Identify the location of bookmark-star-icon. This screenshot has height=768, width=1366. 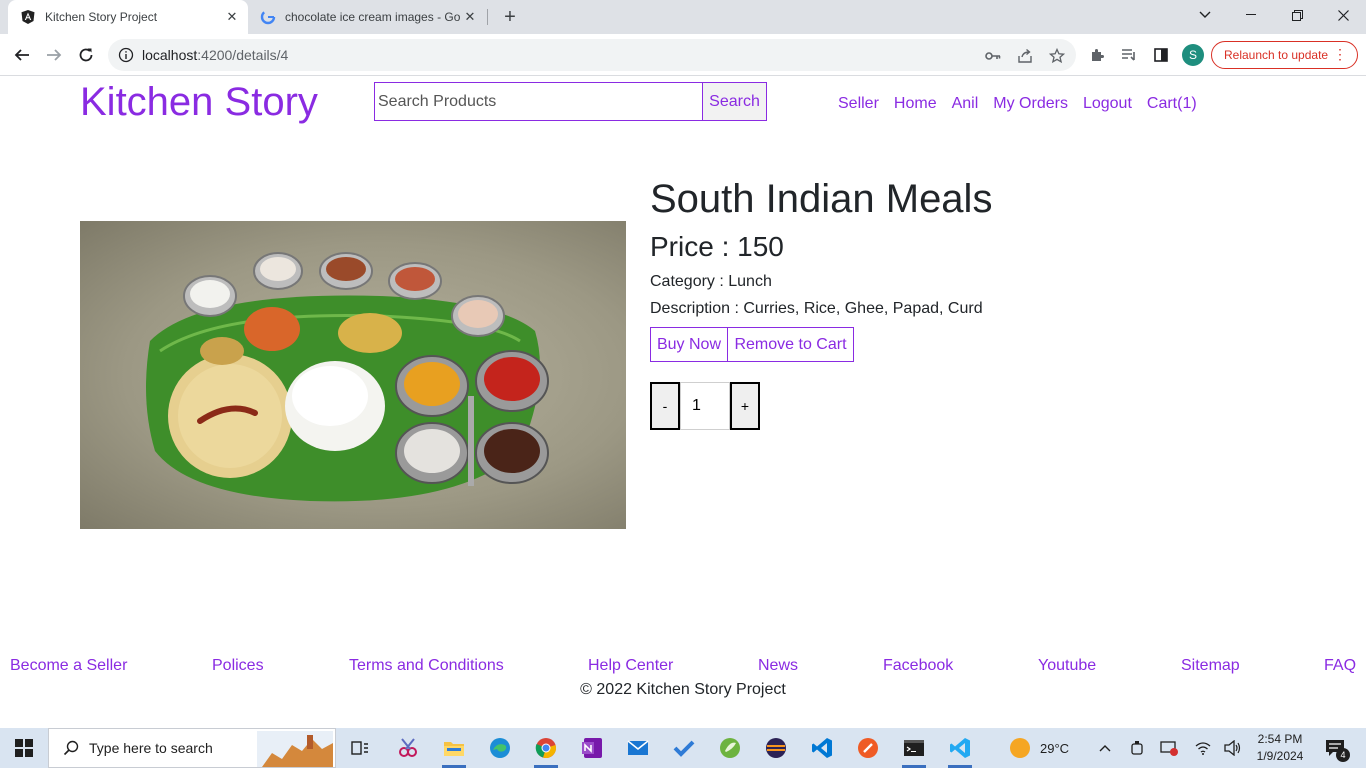
(1057, 56).